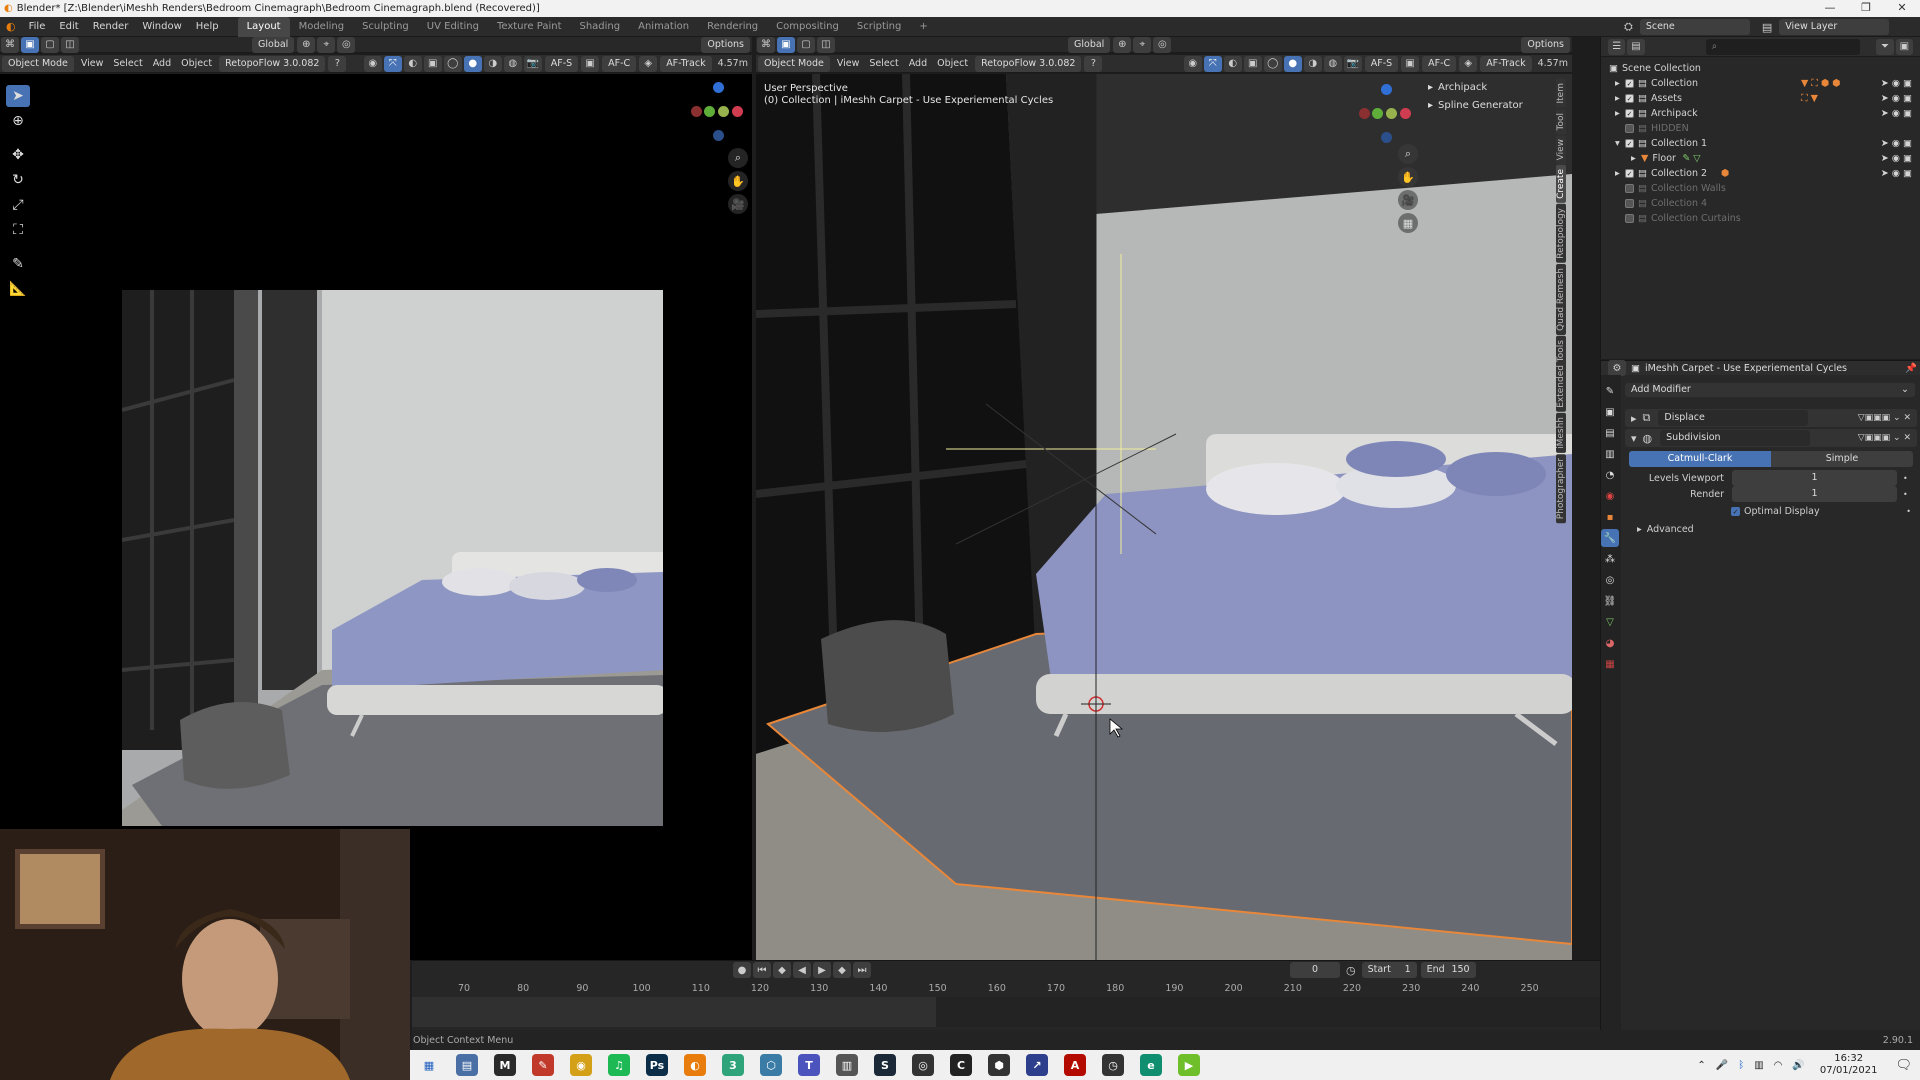 This screenshot has height=1080, width=1920. What do you see at coordinates (18, 289) in the screenshot?
I see `measure-tool-icon: 📐` at bounding box center [18, 289].